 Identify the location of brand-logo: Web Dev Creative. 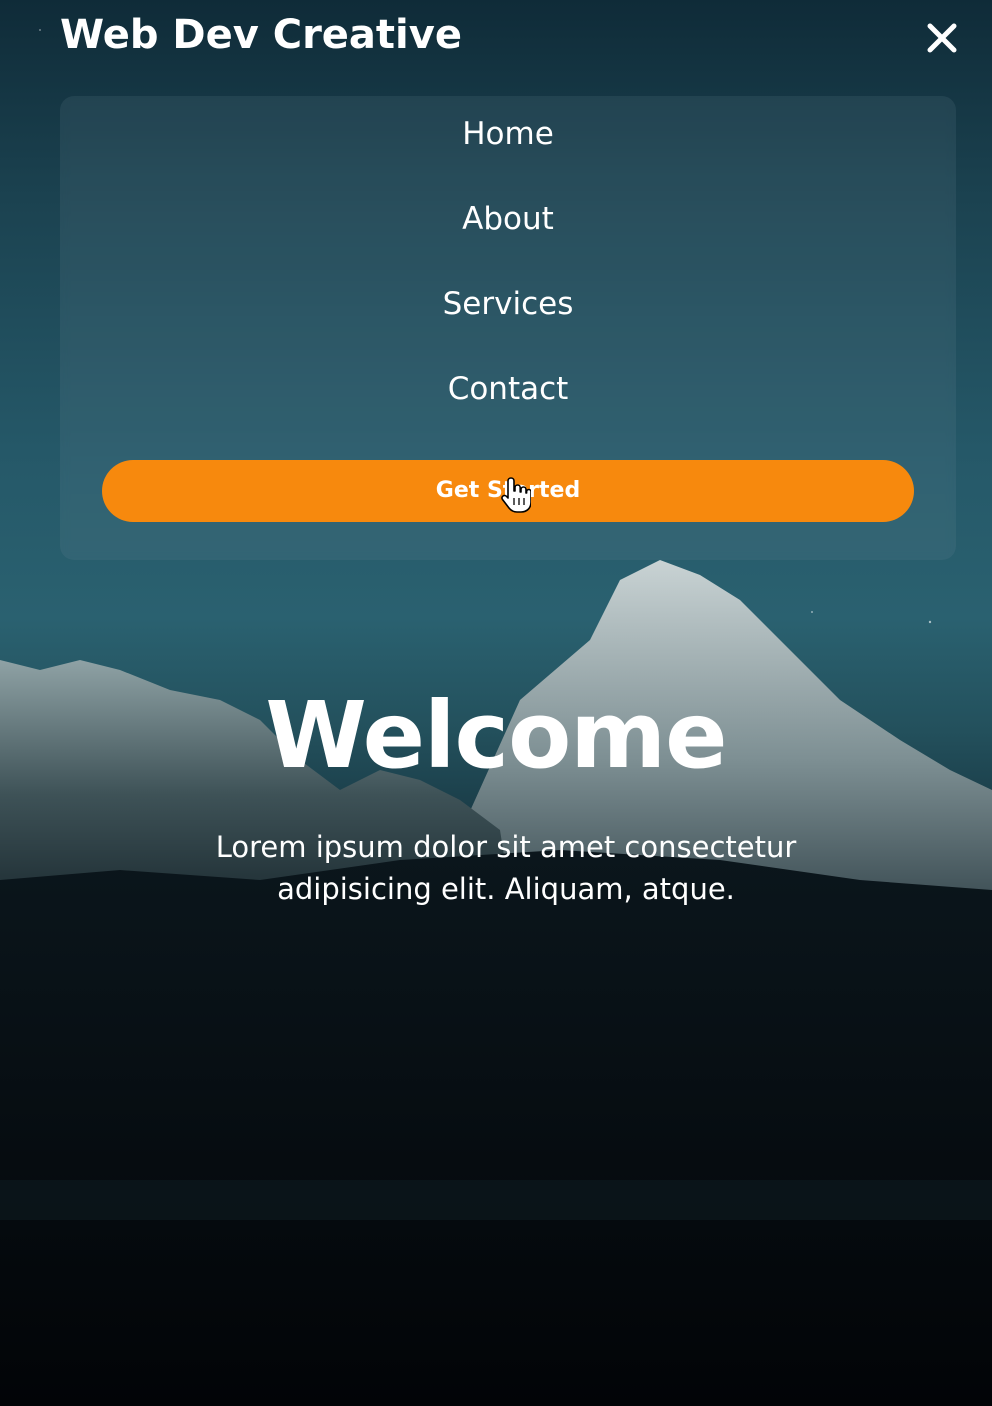
(261, 35).